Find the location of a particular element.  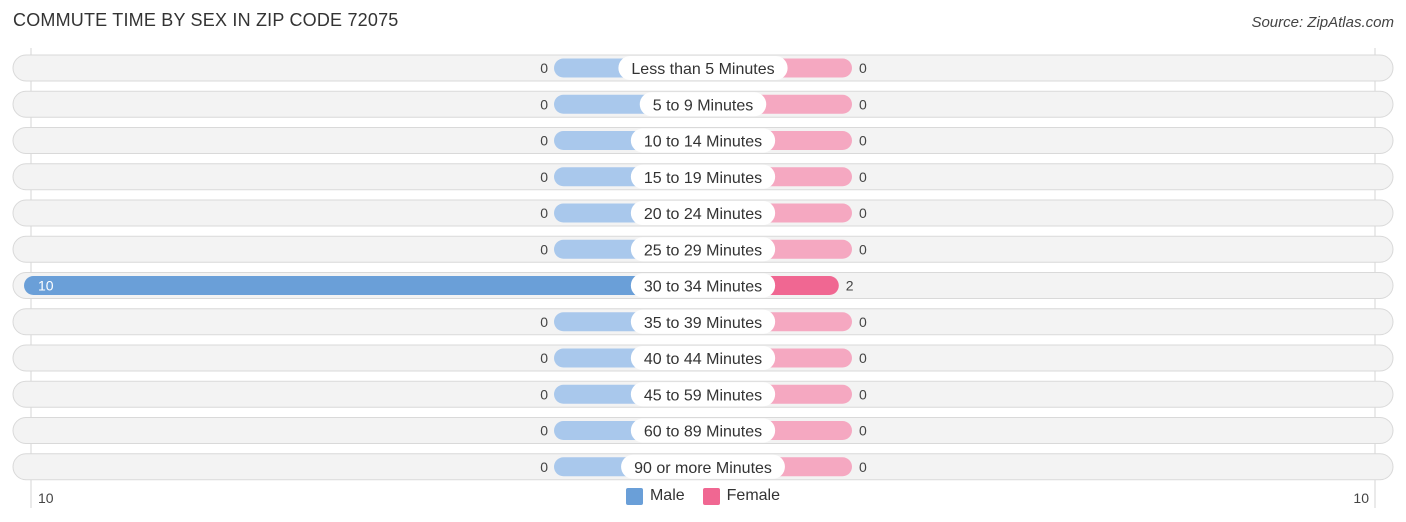

category-label: 5 to 9 Minutes is located at coordinates (703, 105).